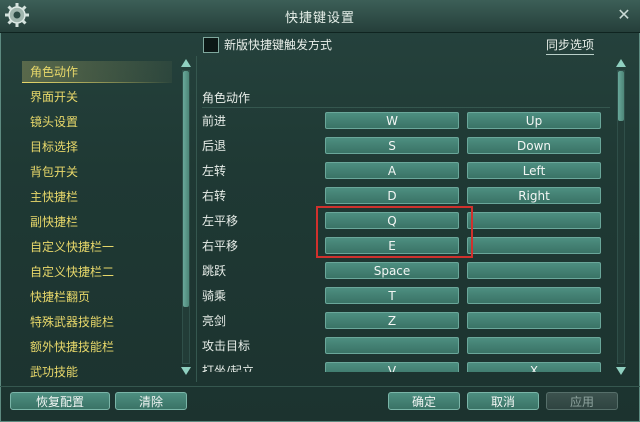 Image resolution: width=640 pixels, height=422 pixels. I want to click on clear-button: 清除, so click(151, 401).